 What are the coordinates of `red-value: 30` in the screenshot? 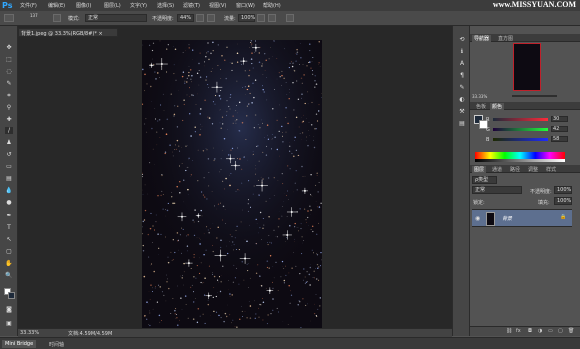 It's located at (559, 119).